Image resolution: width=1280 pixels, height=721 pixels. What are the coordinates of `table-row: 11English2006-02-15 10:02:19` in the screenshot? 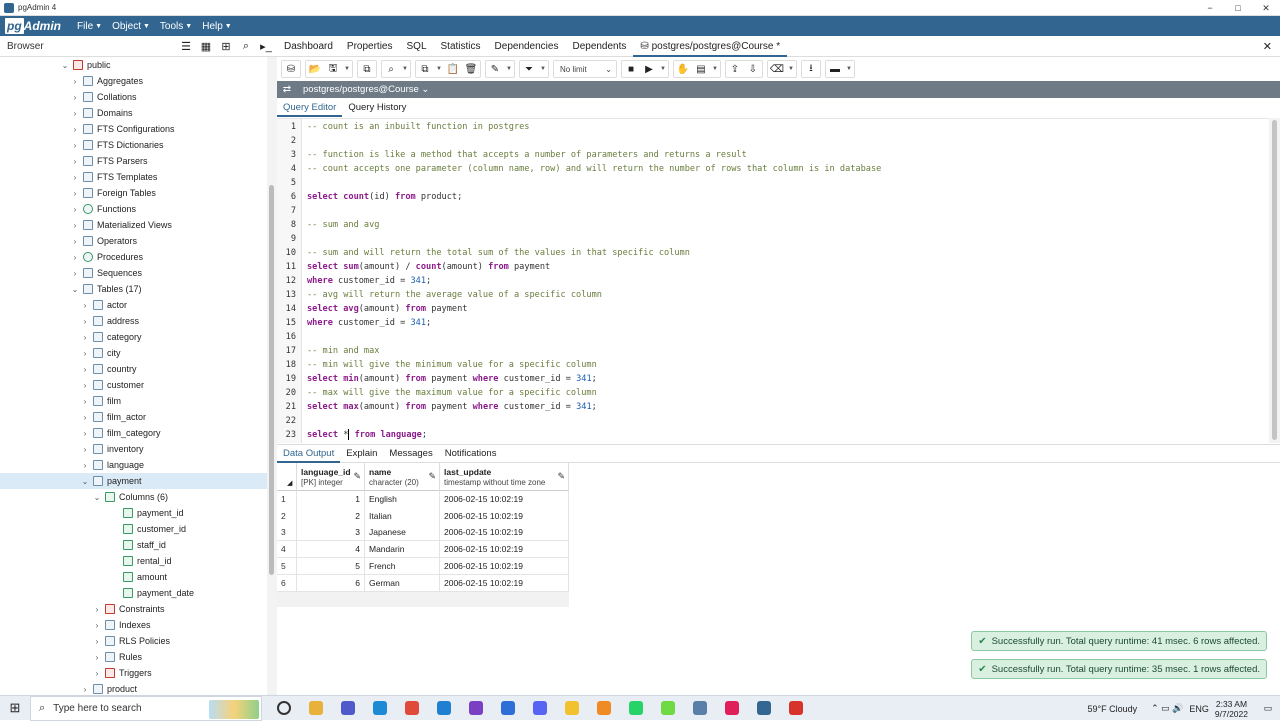 It's located at (423, 499).